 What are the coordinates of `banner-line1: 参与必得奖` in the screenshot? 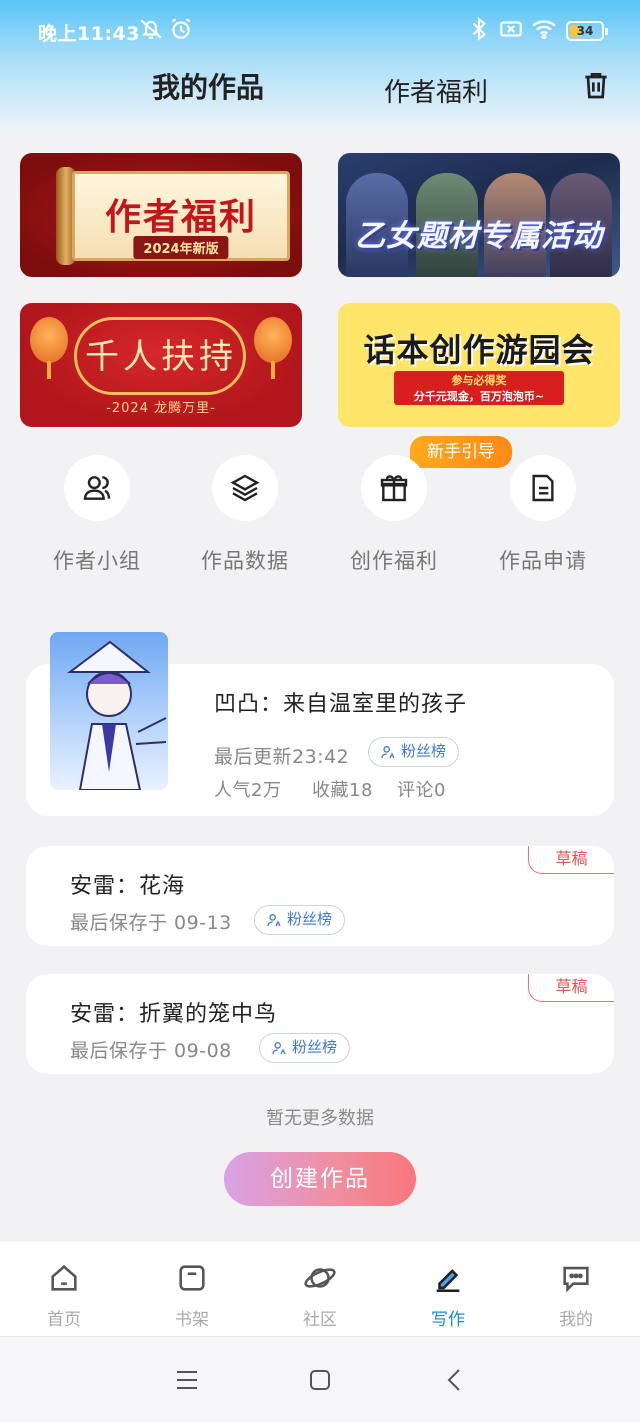 It's located at (479, 380).